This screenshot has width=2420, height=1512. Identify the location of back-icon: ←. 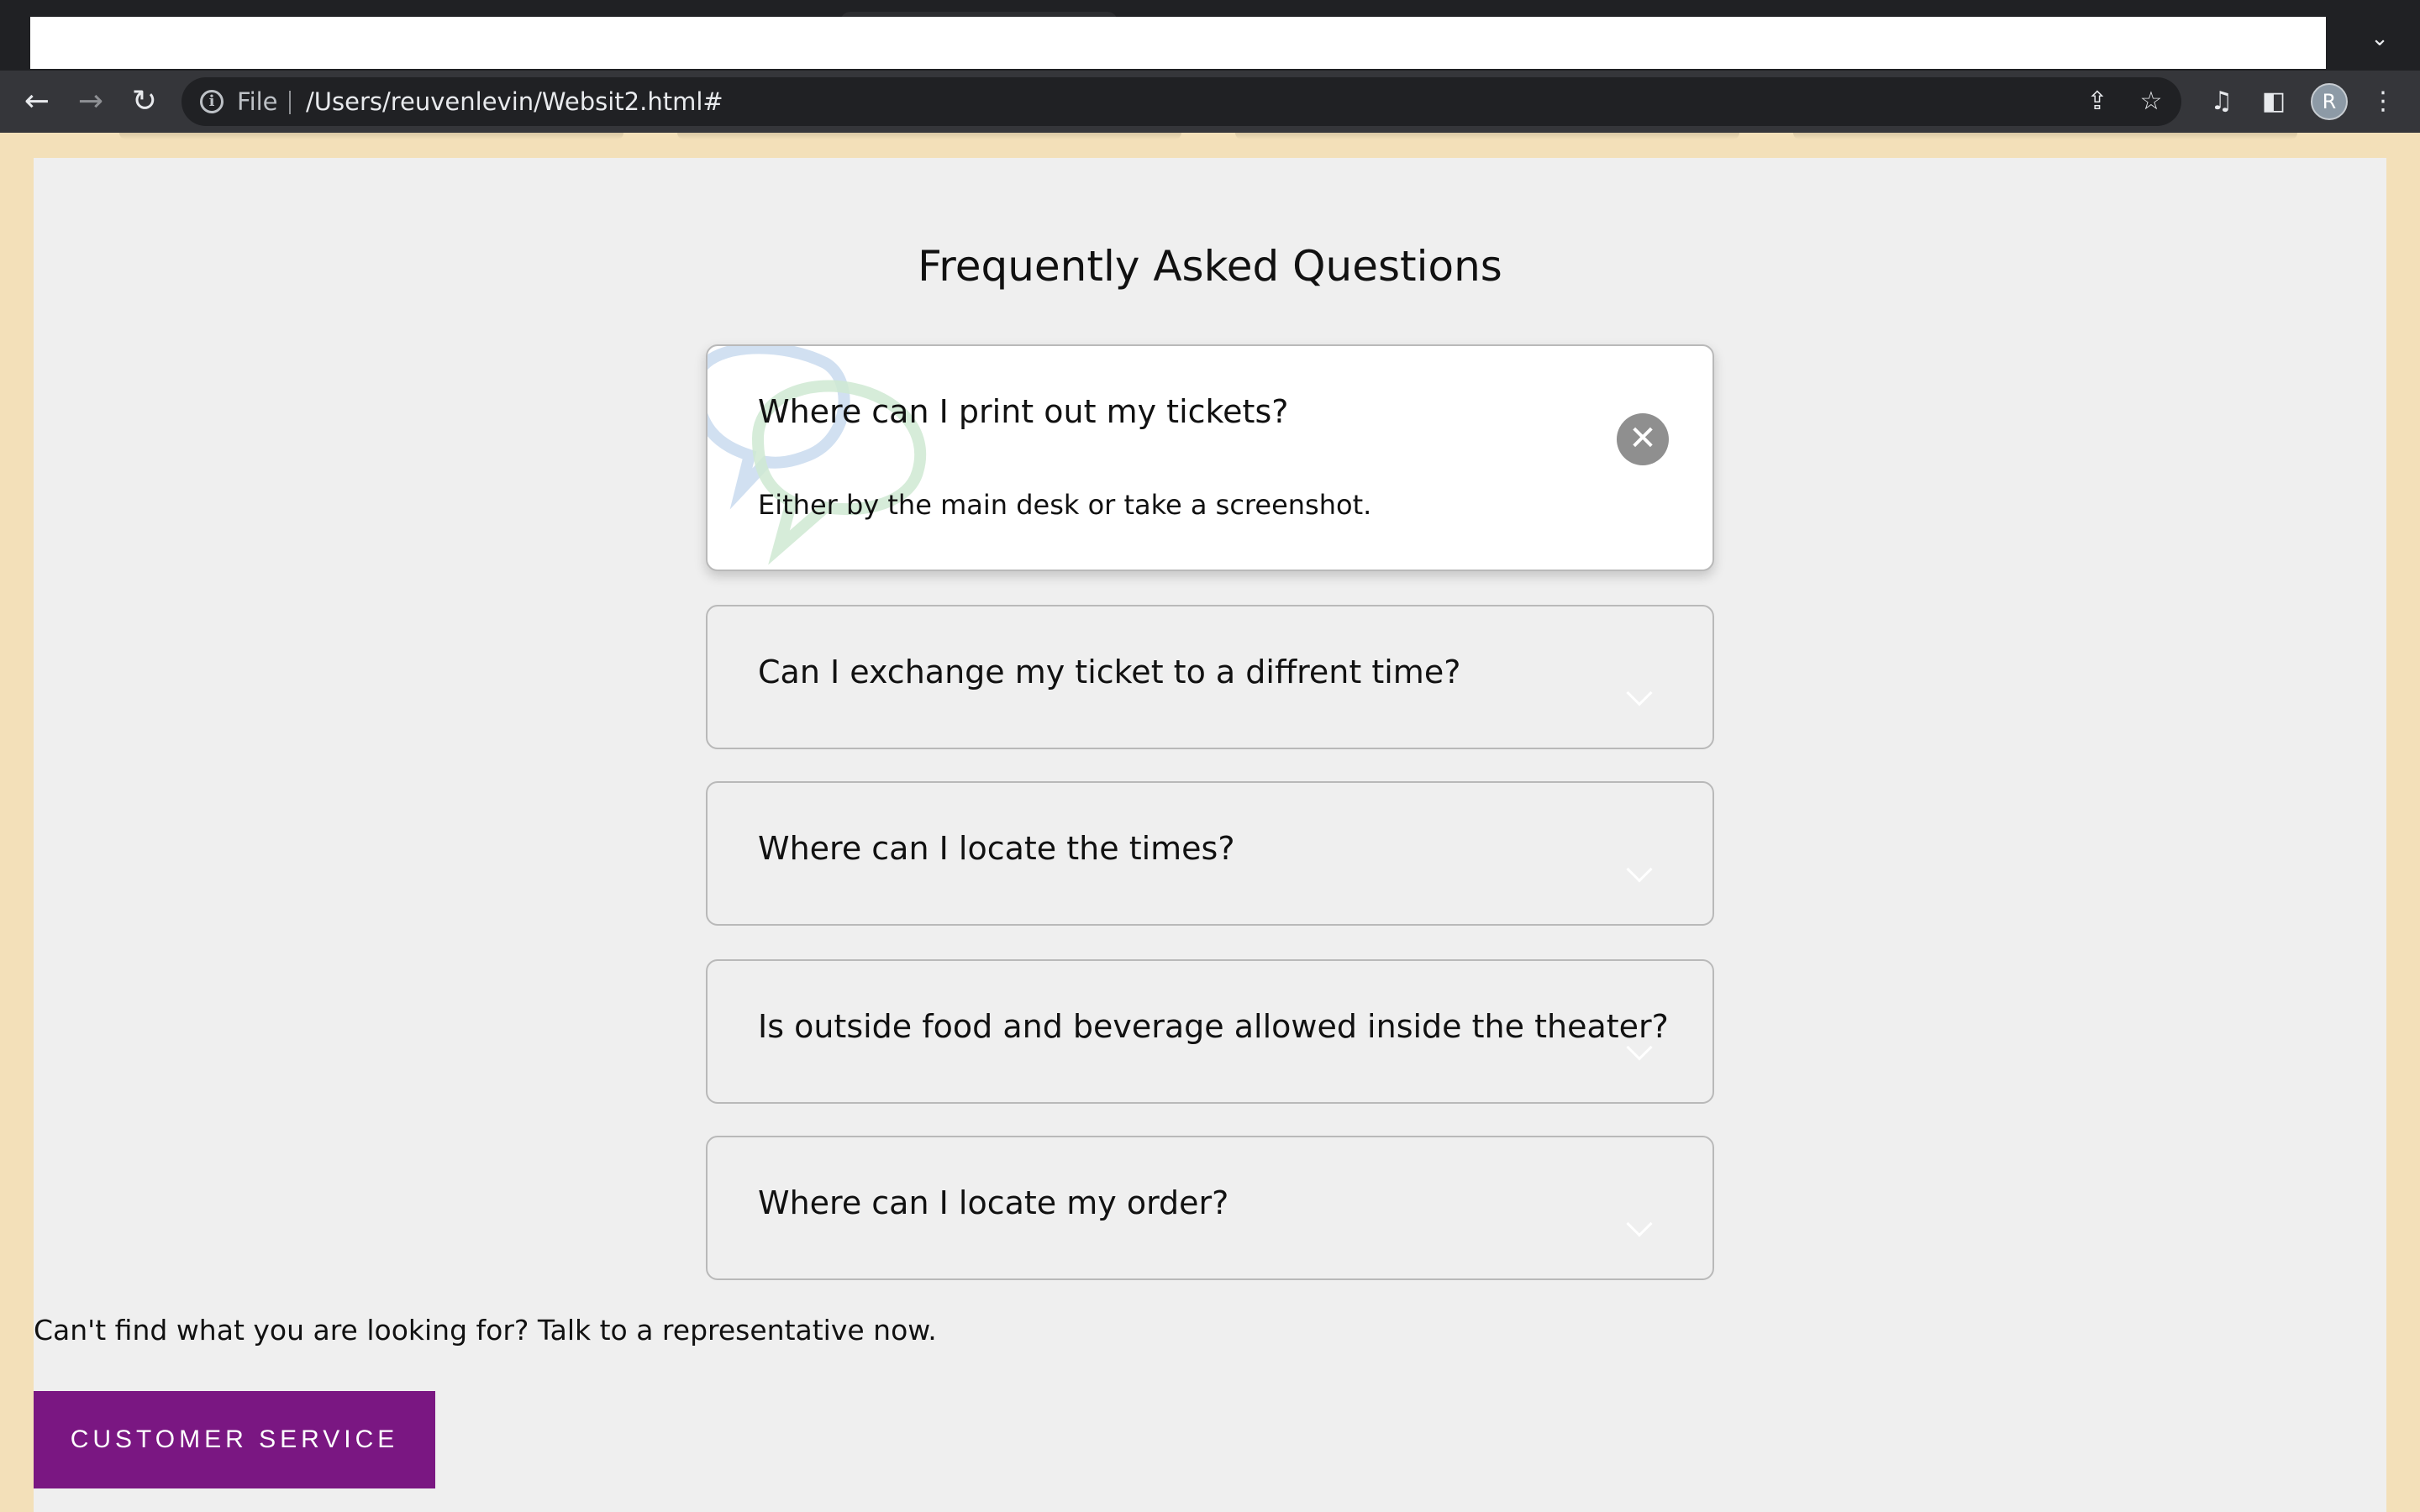
(37, 101).